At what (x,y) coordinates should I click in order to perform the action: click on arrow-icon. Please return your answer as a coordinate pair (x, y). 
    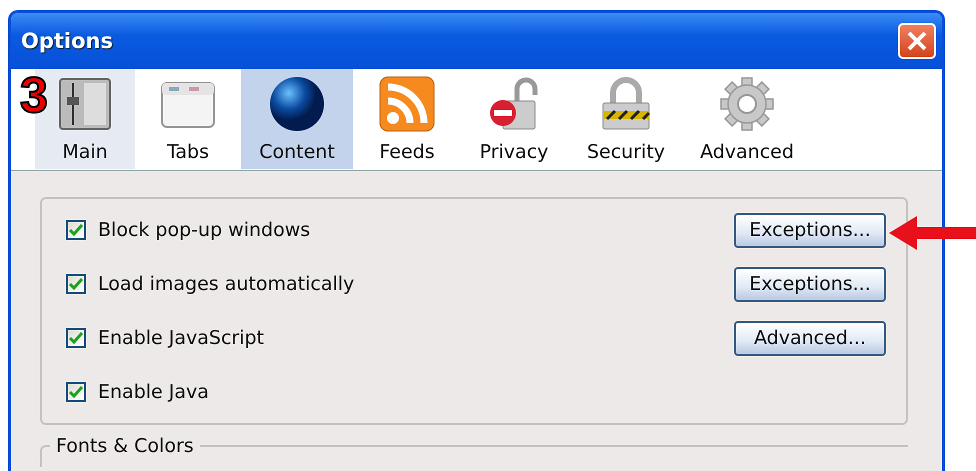
    Looking at the image, I should click on (932, 233).